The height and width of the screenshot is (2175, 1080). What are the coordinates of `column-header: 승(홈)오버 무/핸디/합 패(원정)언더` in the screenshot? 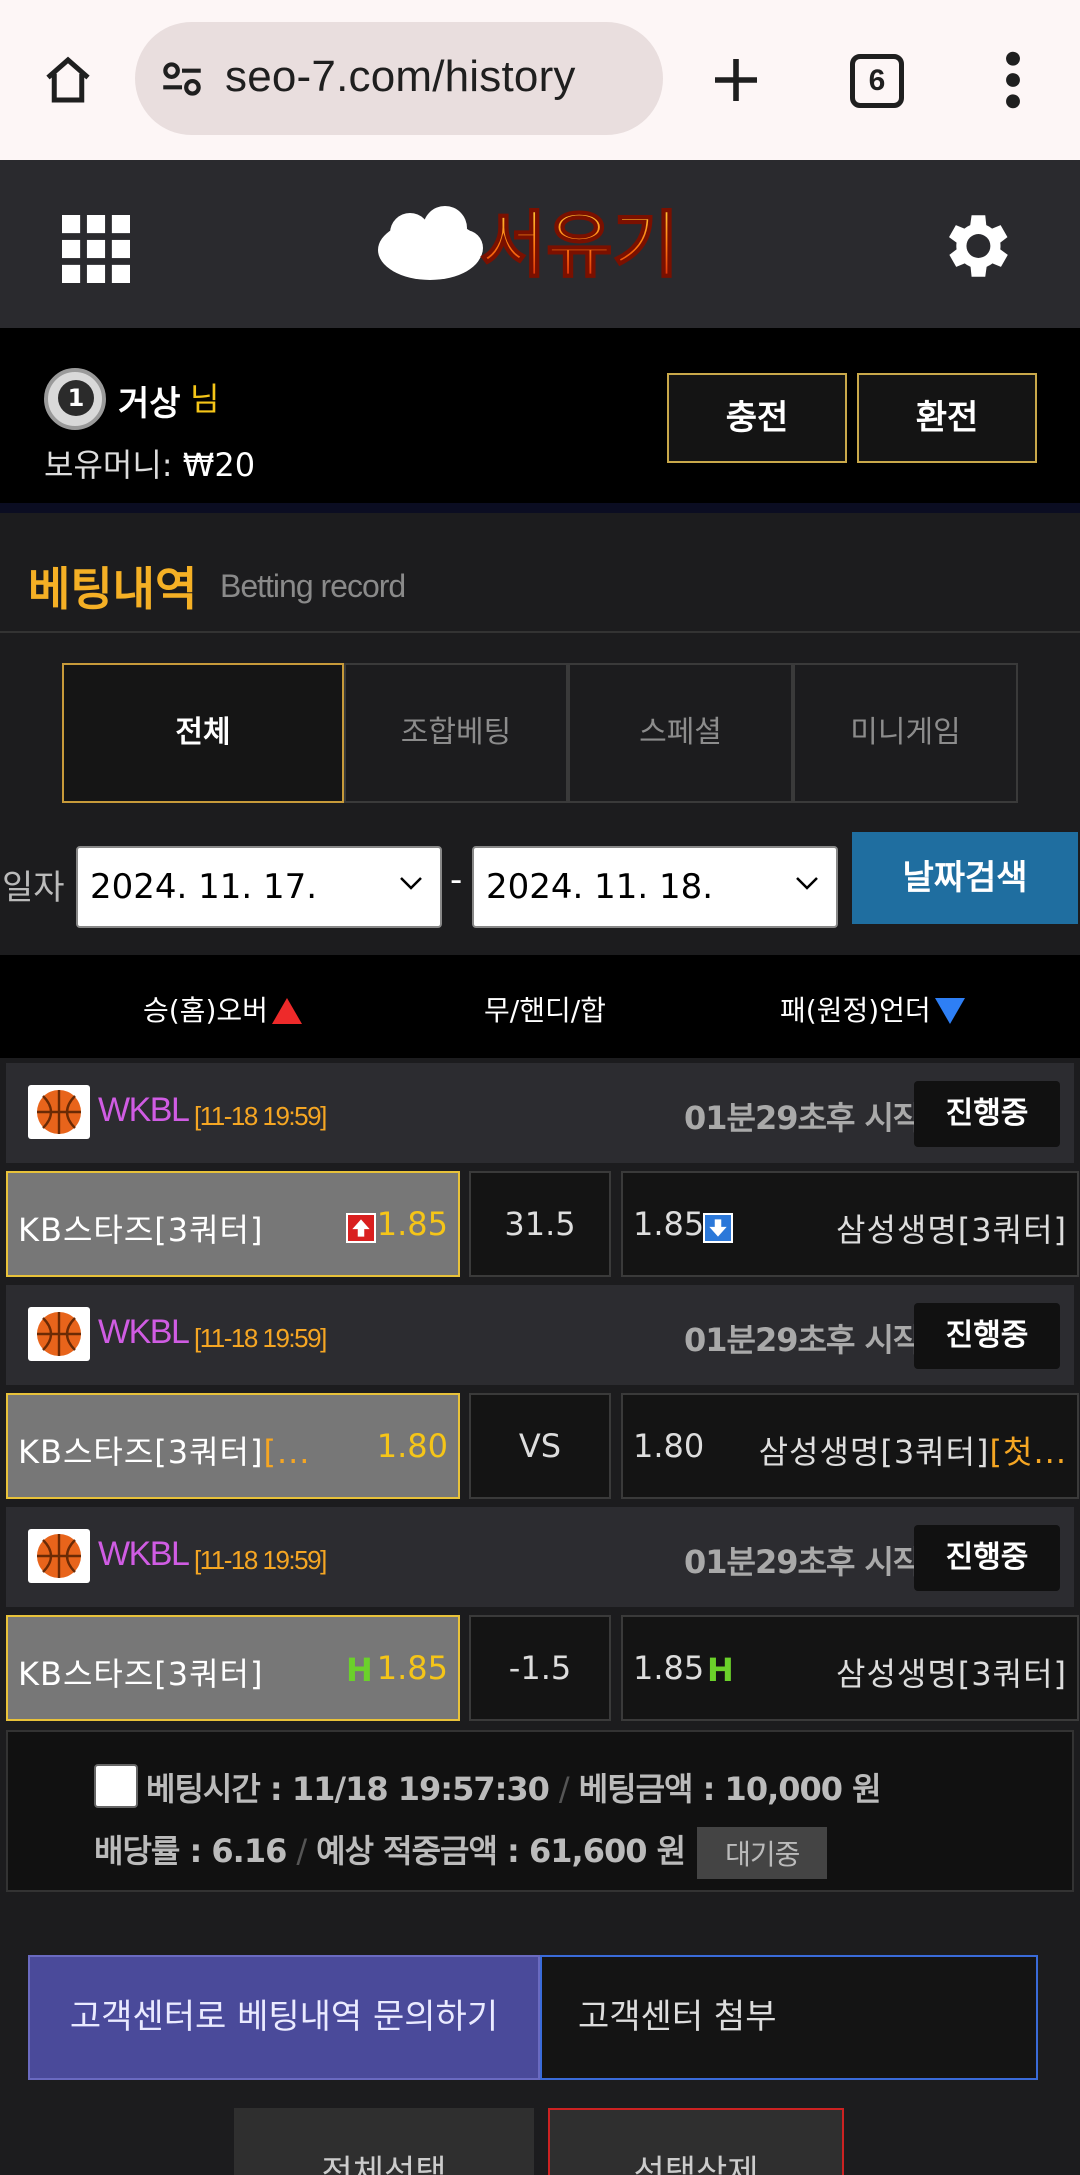 It's located at (540, 1006).